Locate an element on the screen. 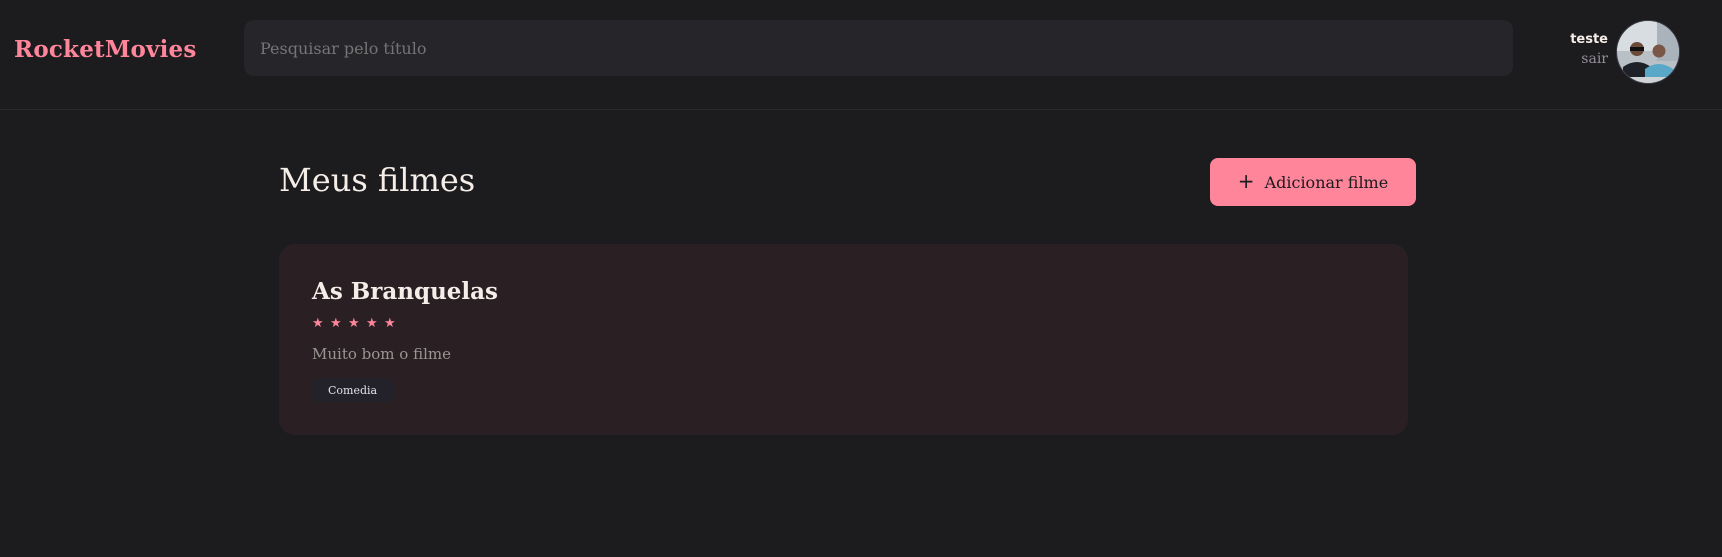  add-movie-button: + Adicionar filme is located at coordinates (1313, 182).